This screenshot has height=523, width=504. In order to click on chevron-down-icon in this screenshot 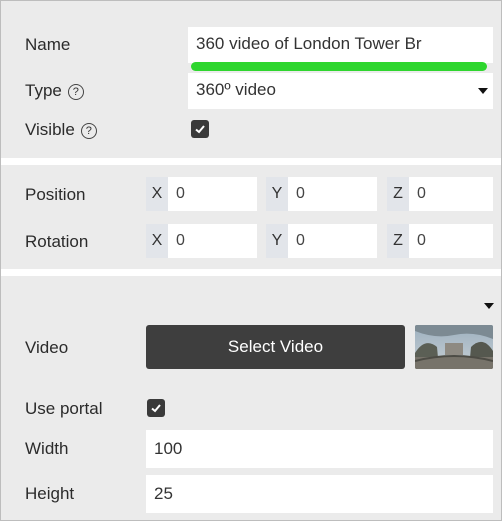, I will do `click(483, 91)`.